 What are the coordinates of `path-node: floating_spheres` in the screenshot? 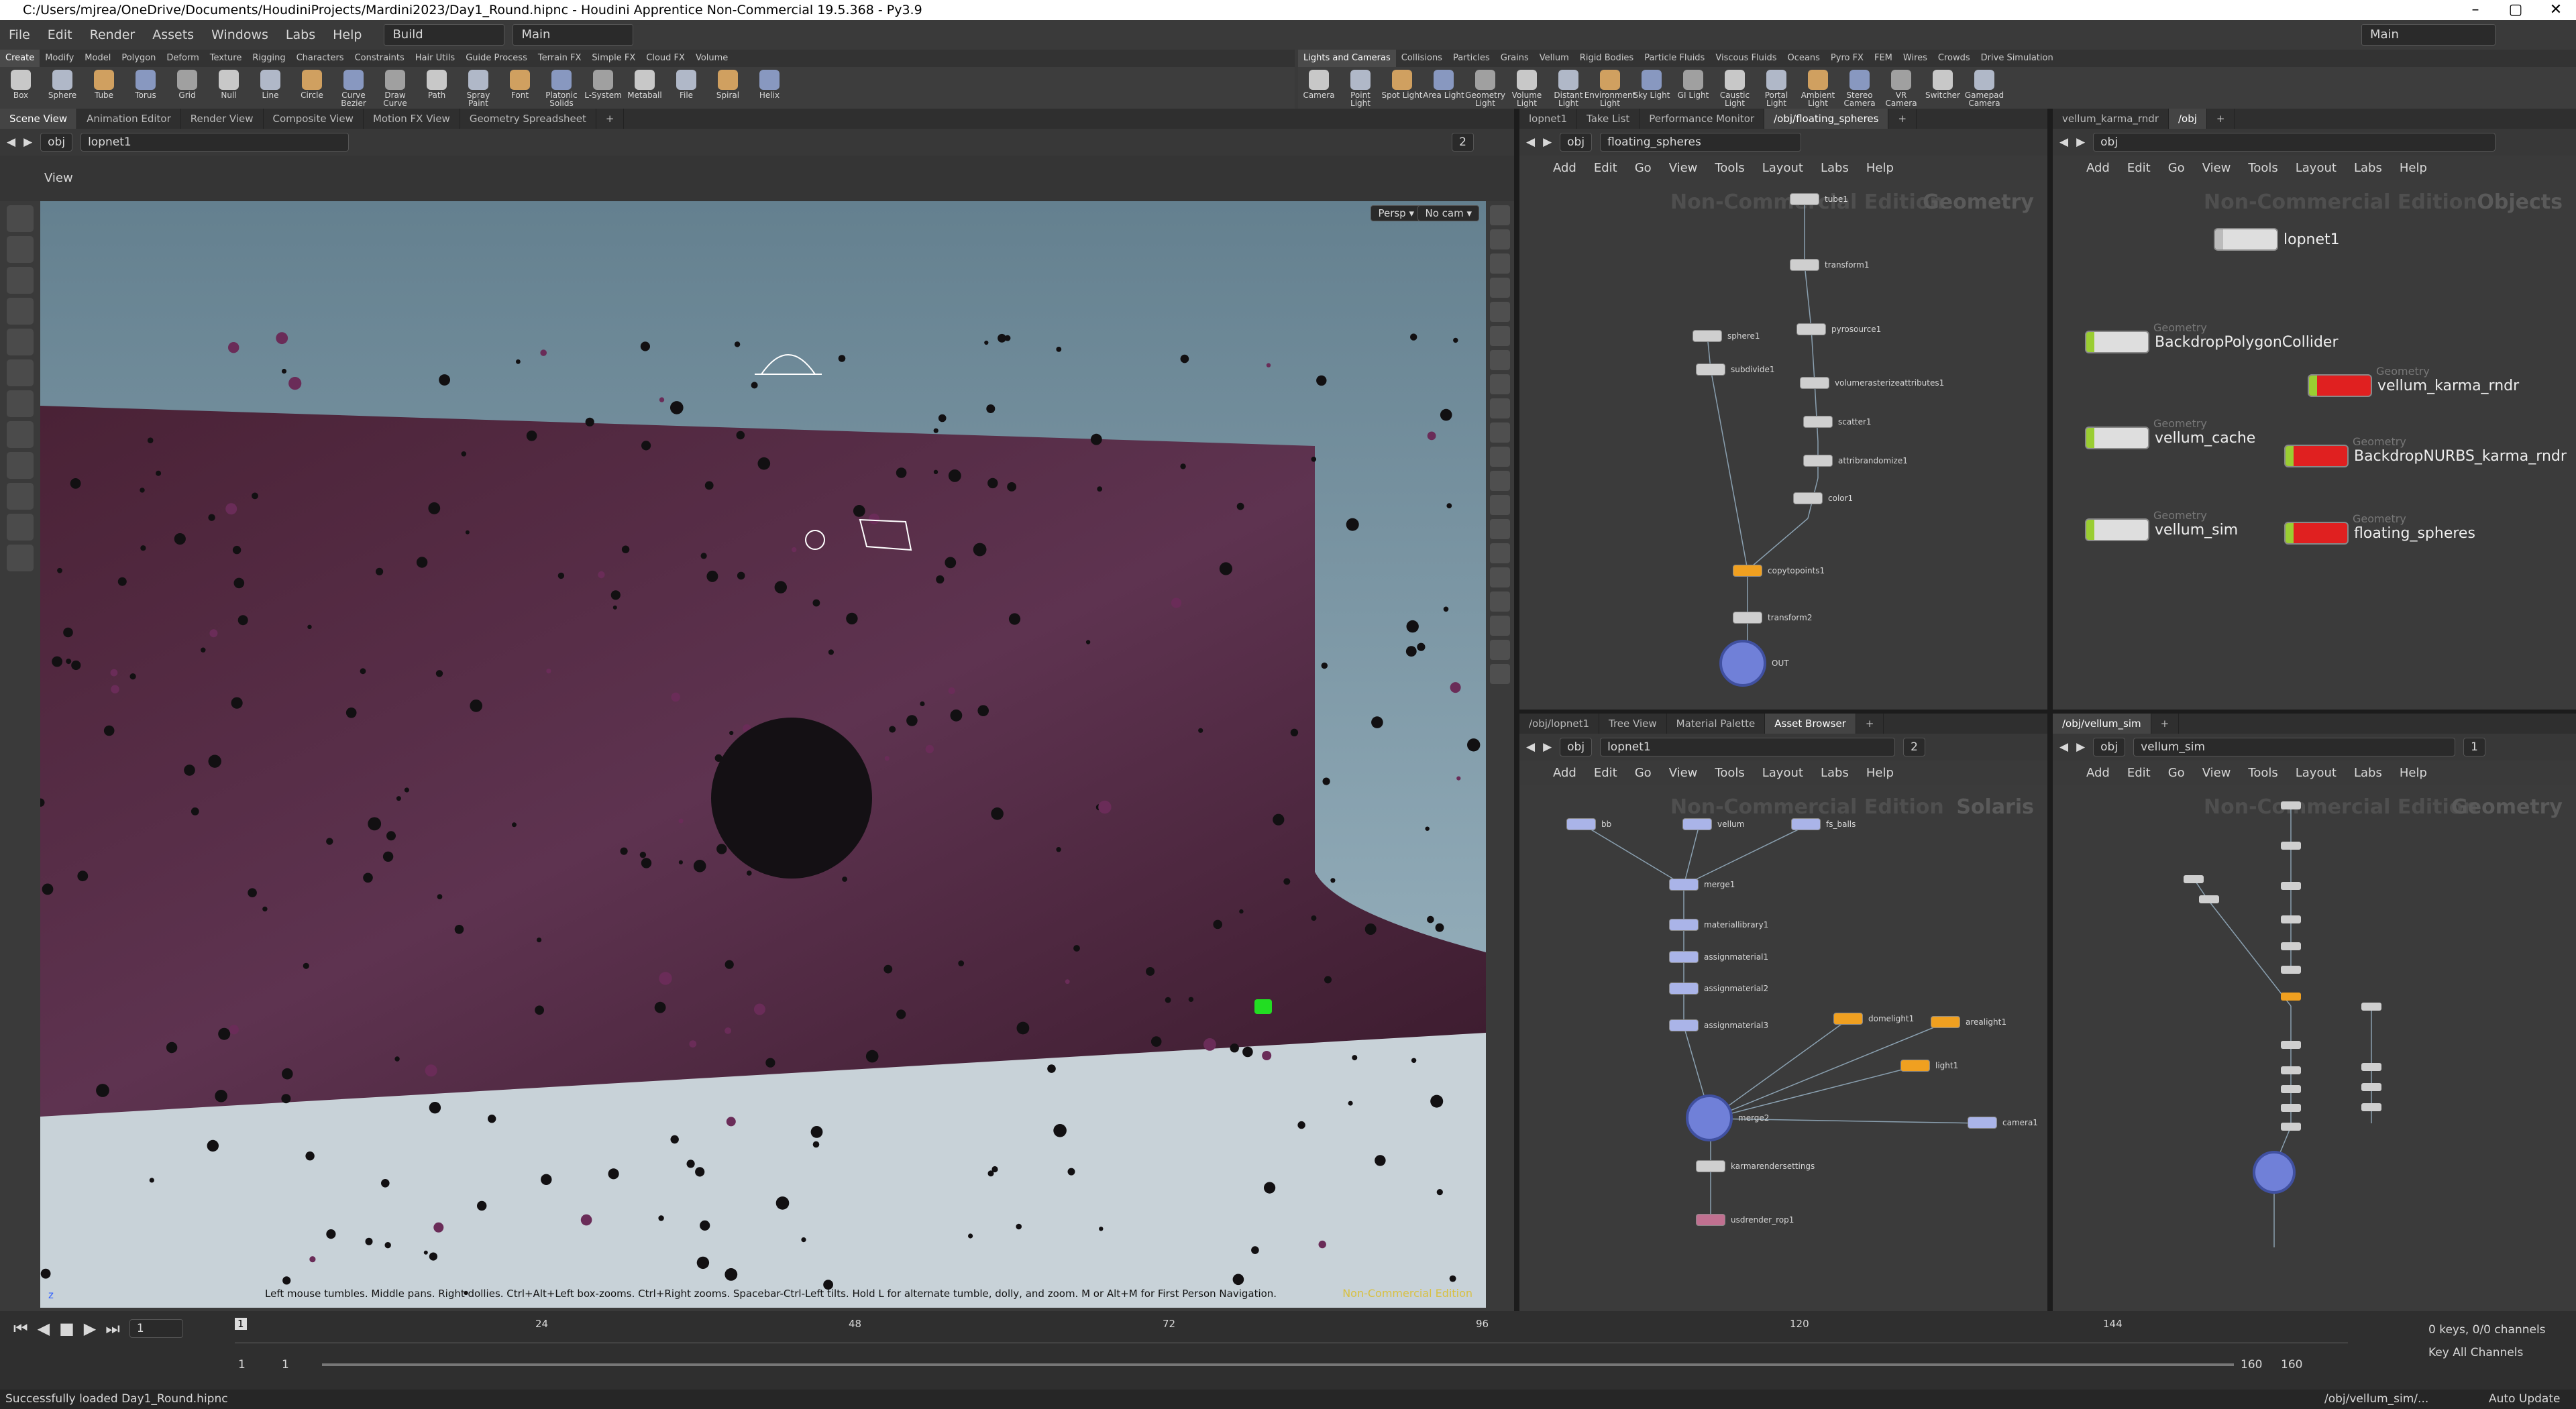 It's located at (1701, 142).